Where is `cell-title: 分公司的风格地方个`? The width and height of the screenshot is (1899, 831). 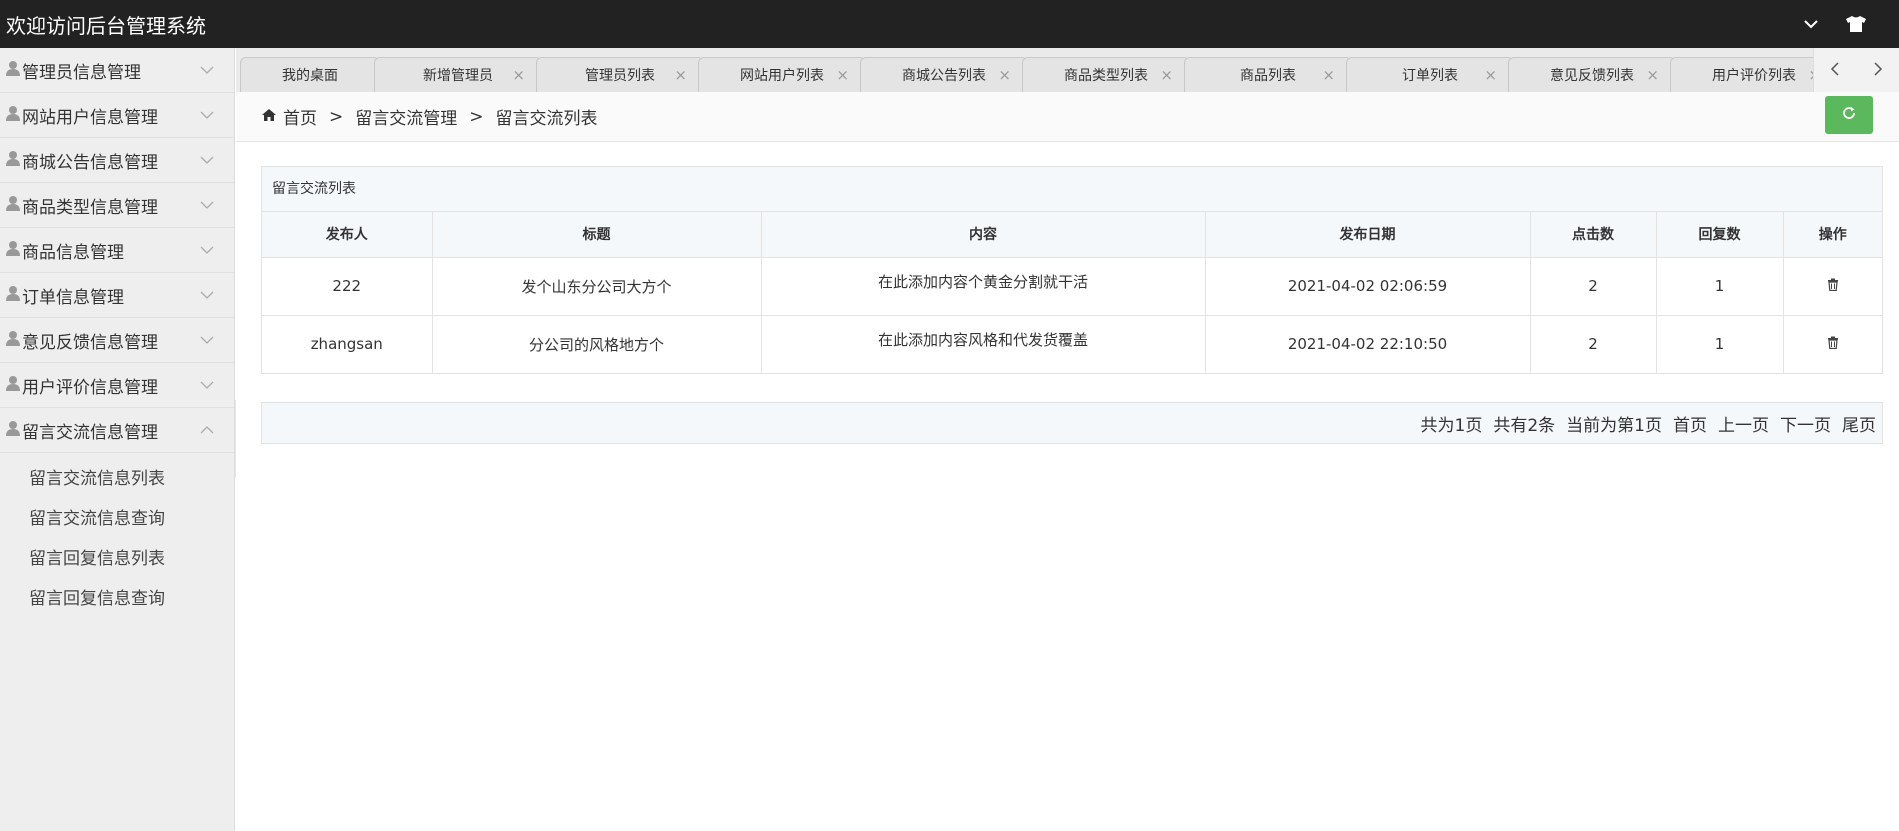 cell-title: 分公司的风格地方个 is located at coordinates (597, 344).